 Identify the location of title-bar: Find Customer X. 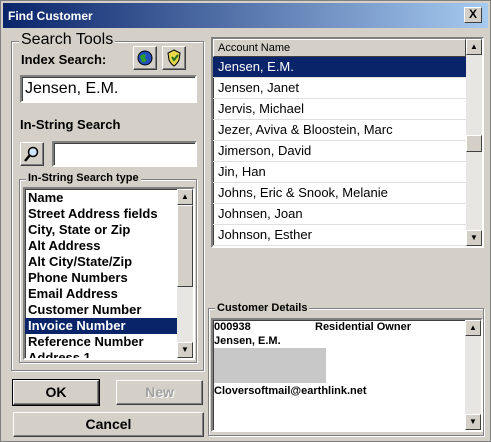
(245, 15).